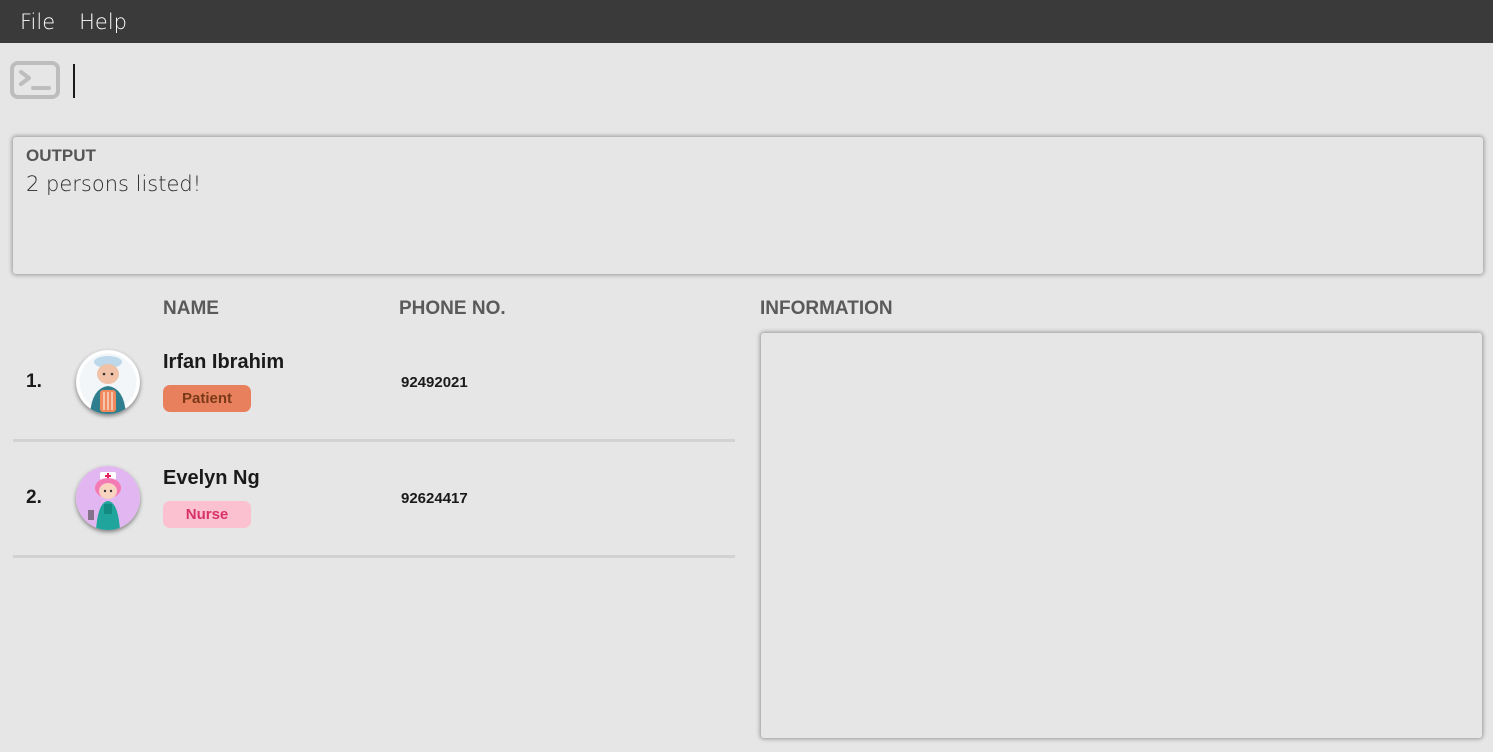 The height and width of the screenshot is (752, 1493). What do you see at coordinates (108, 382) in the screenshot?
I see `patient-avatar` at bounding box center [108, 382].